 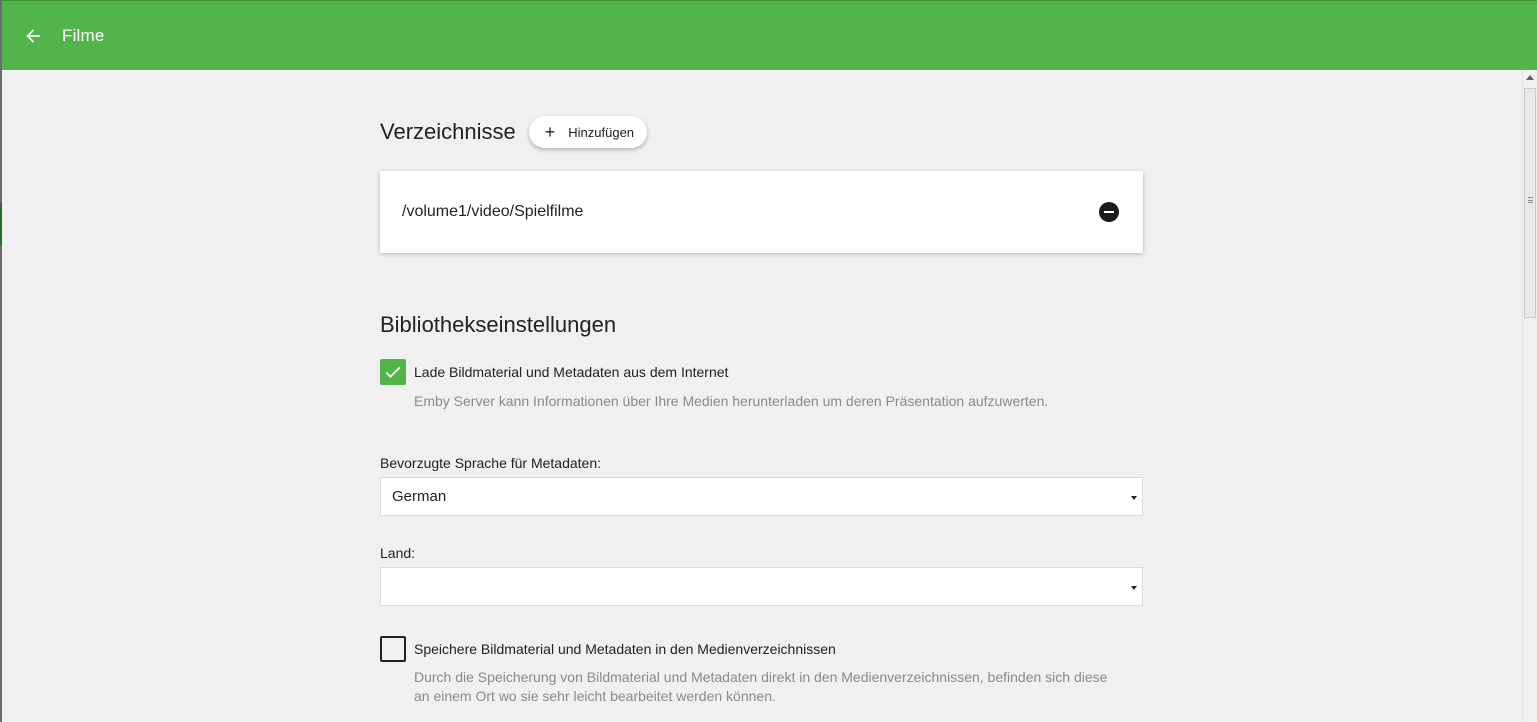 I want to click on vertical-scrollbar, so click(x=1529, y=396).